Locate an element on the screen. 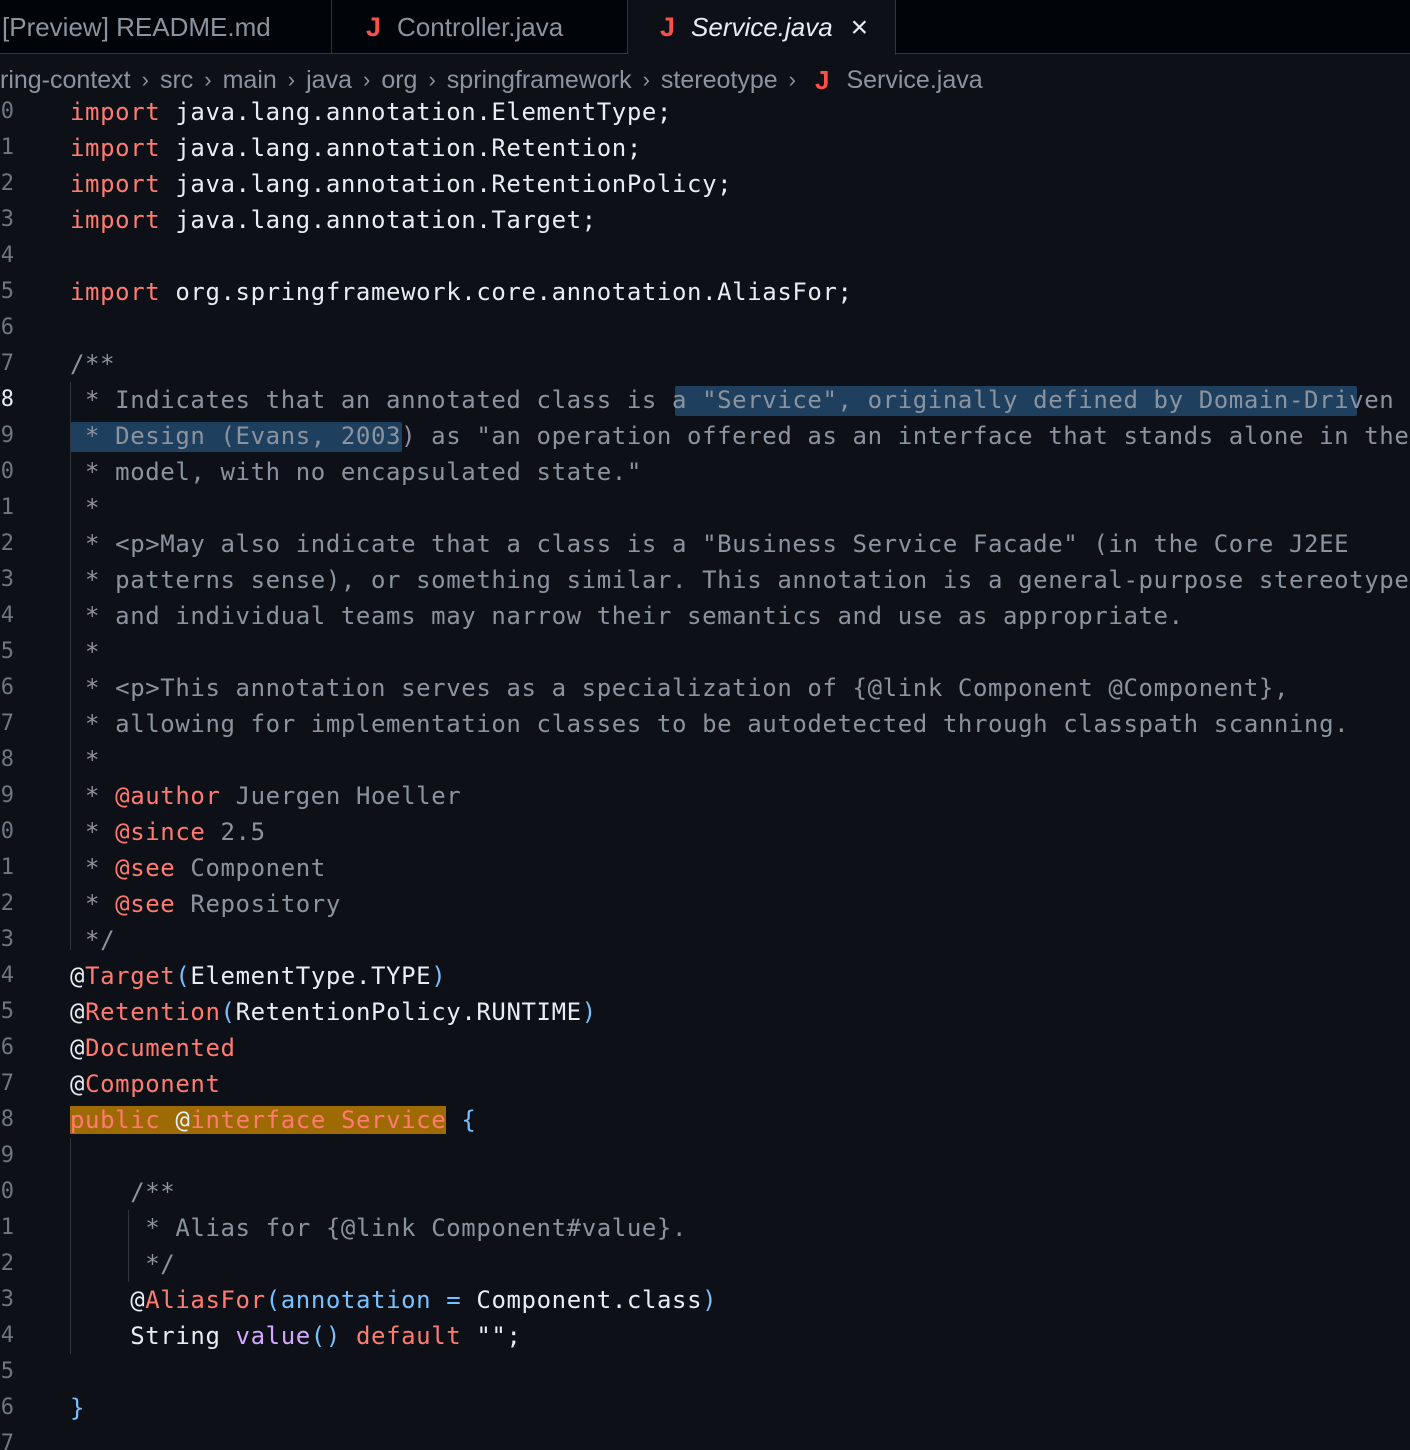 The width and height of the screenshot is (1410, 1450). code-text: @AliasFor(annotation = Component.class) is located at coordinates (424, 1300).